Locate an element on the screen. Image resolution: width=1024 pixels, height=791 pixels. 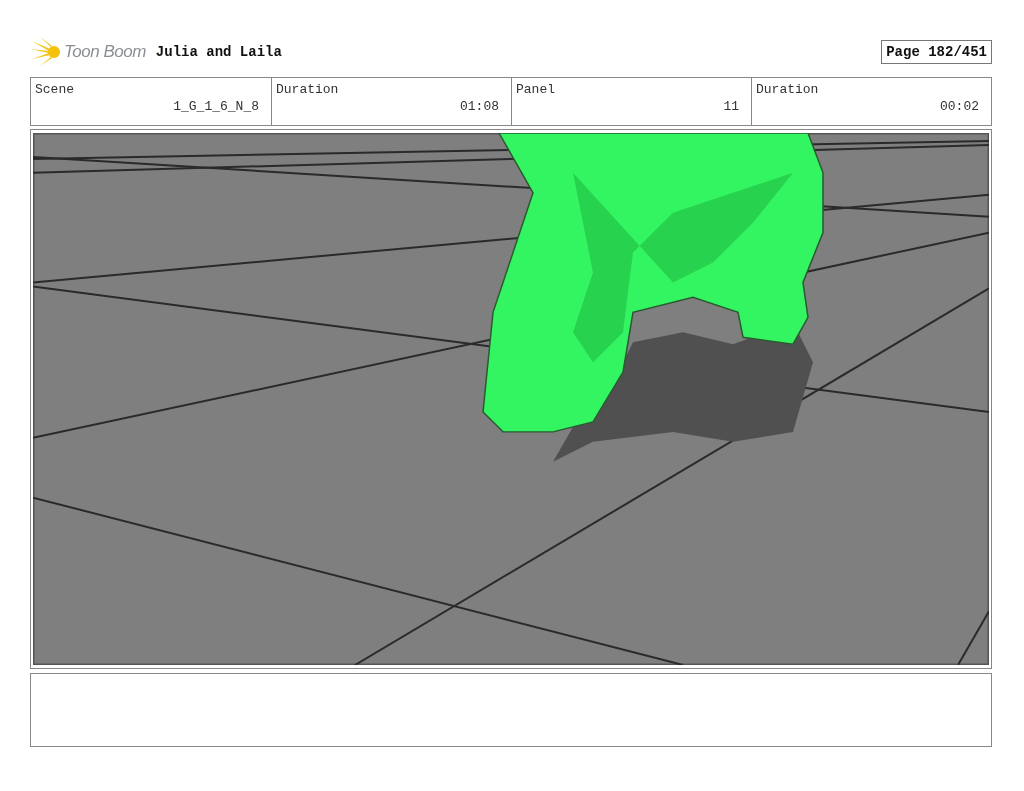
field-value: 1_G_1_6_N_8 is located at coordinates (216, 106).